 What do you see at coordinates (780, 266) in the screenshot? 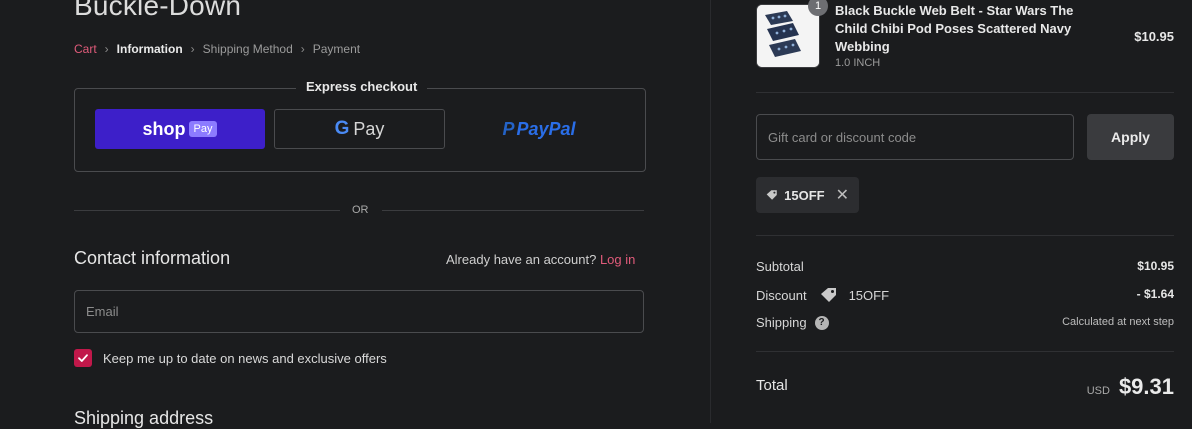
I see `subtotal-label: Subtotal` at bounding box center [780, 266].